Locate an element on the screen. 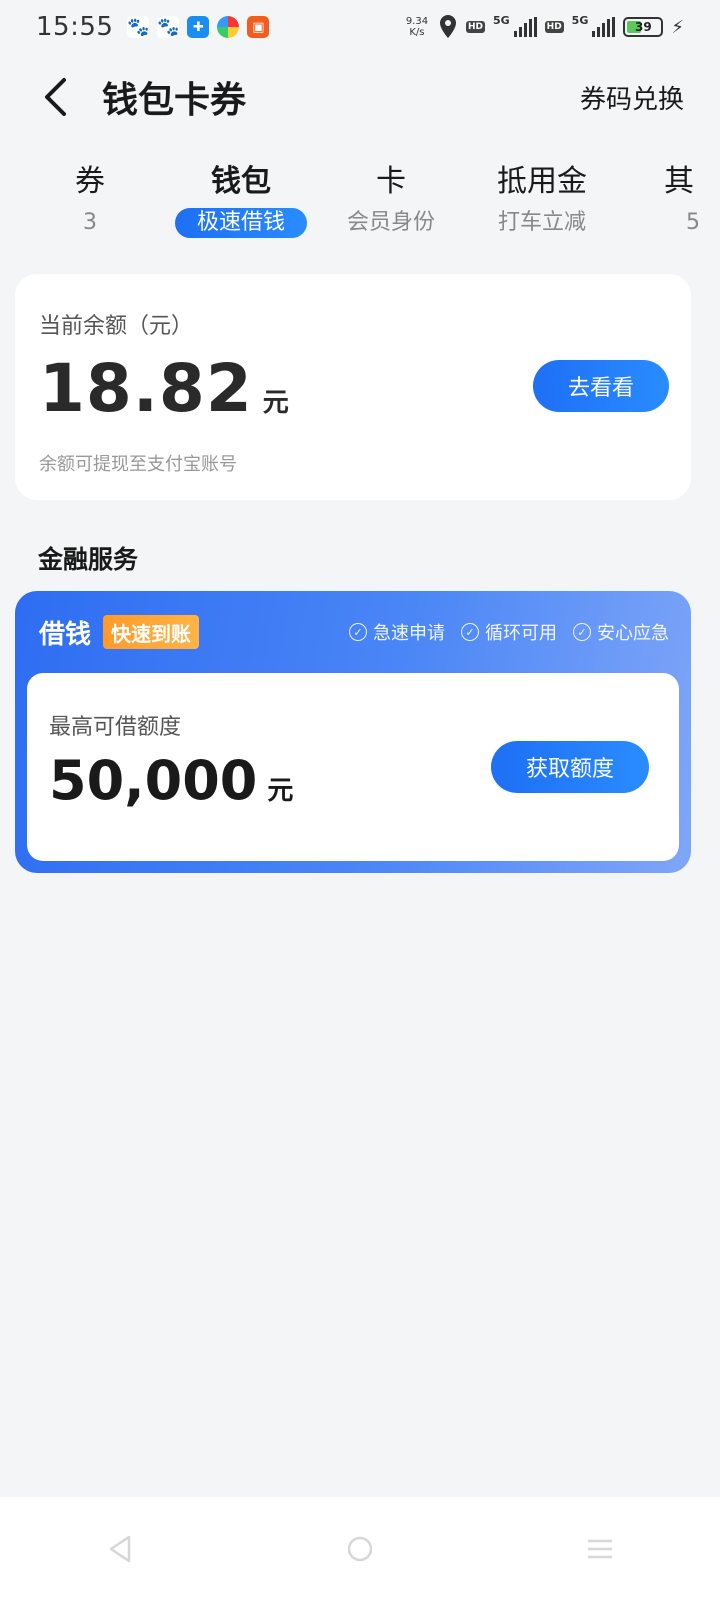  tab-vouchers: 抵用金 打车立减 is located at coordinates (542, 199).